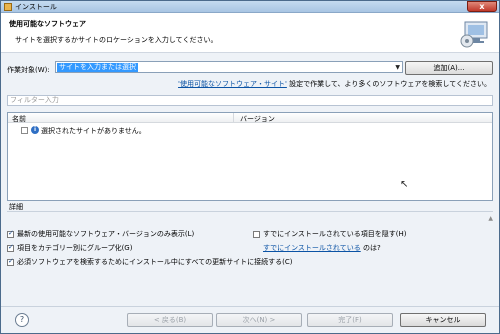 The width and height of the screenshot is (500, 334). I want to click on next-button: 次へ(N) >, so click(259, 320).